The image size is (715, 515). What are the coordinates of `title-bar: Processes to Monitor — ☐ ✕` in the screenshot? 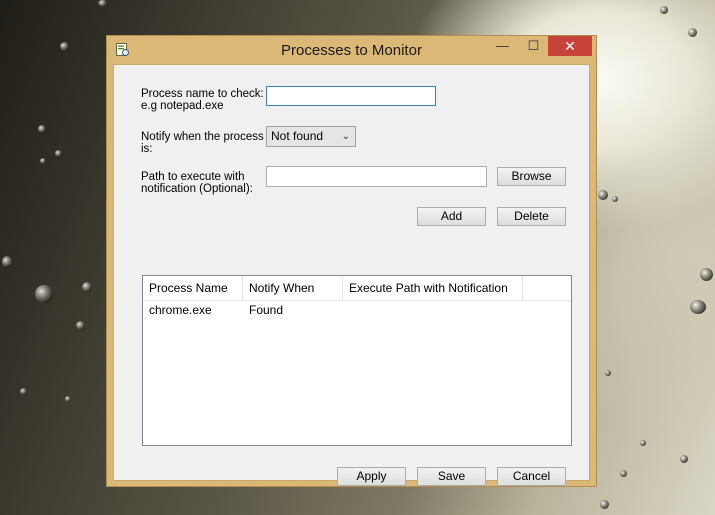 It's located at (351, 50).